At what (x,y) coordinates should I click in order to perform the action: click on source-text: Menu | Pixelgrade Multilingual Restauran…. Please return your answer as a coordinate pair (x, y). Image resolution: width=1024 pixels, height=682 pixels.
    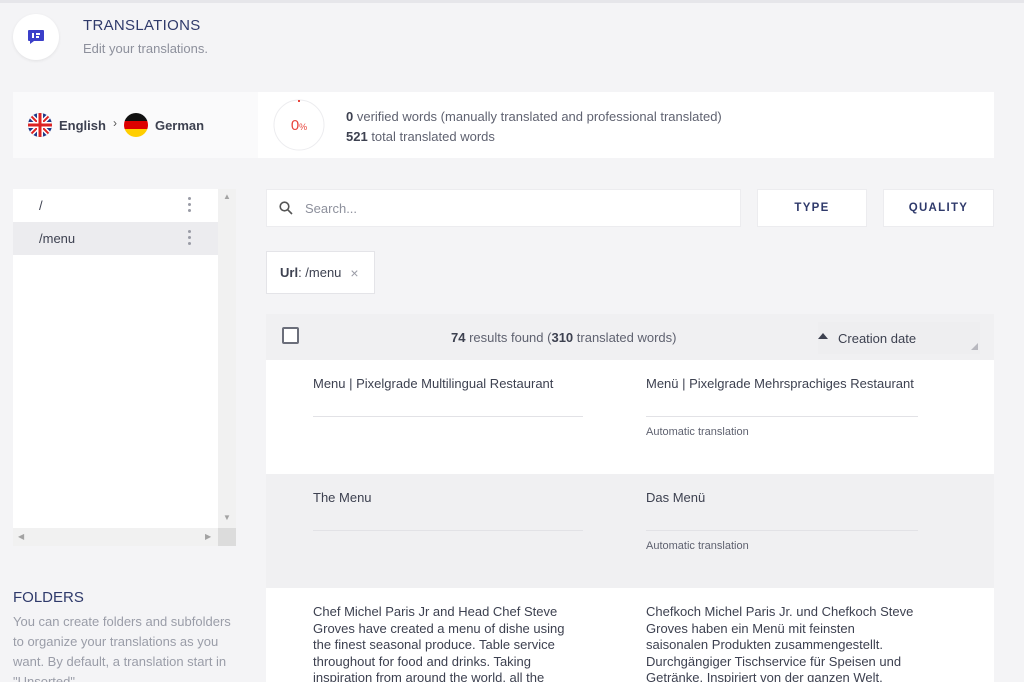
    Looking at the image, I should click on (433, 383).